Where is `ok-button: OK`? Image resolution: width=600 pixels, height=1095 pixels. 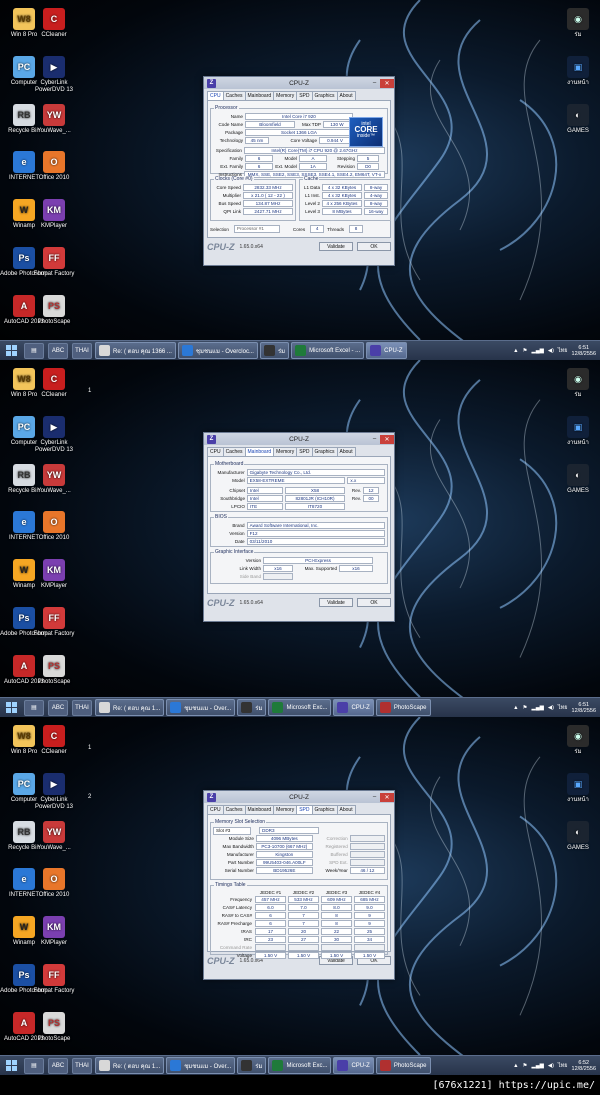 ok-button: OK is located at coordinates (374, 602).